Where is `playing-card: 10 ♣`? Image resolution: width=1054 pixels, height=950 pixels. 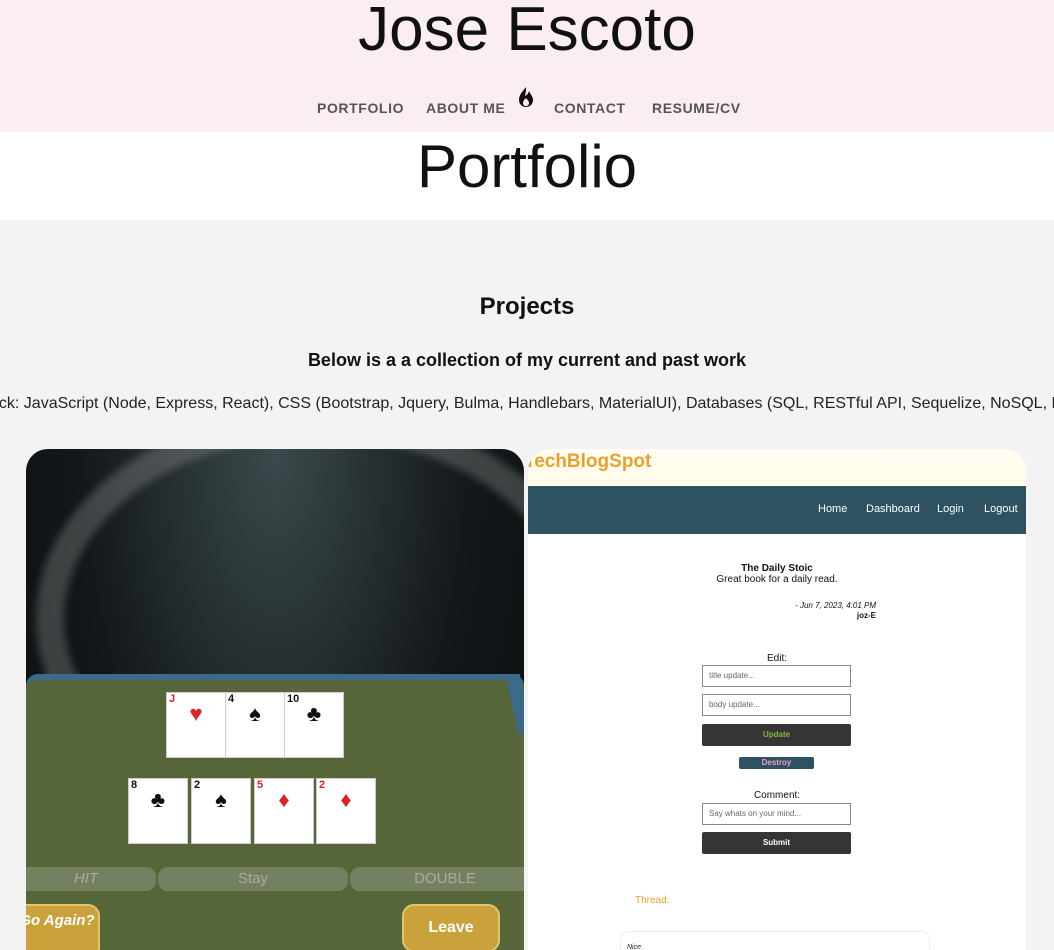
playing-card: 10 ♣ is located at coordinates (314, 725).